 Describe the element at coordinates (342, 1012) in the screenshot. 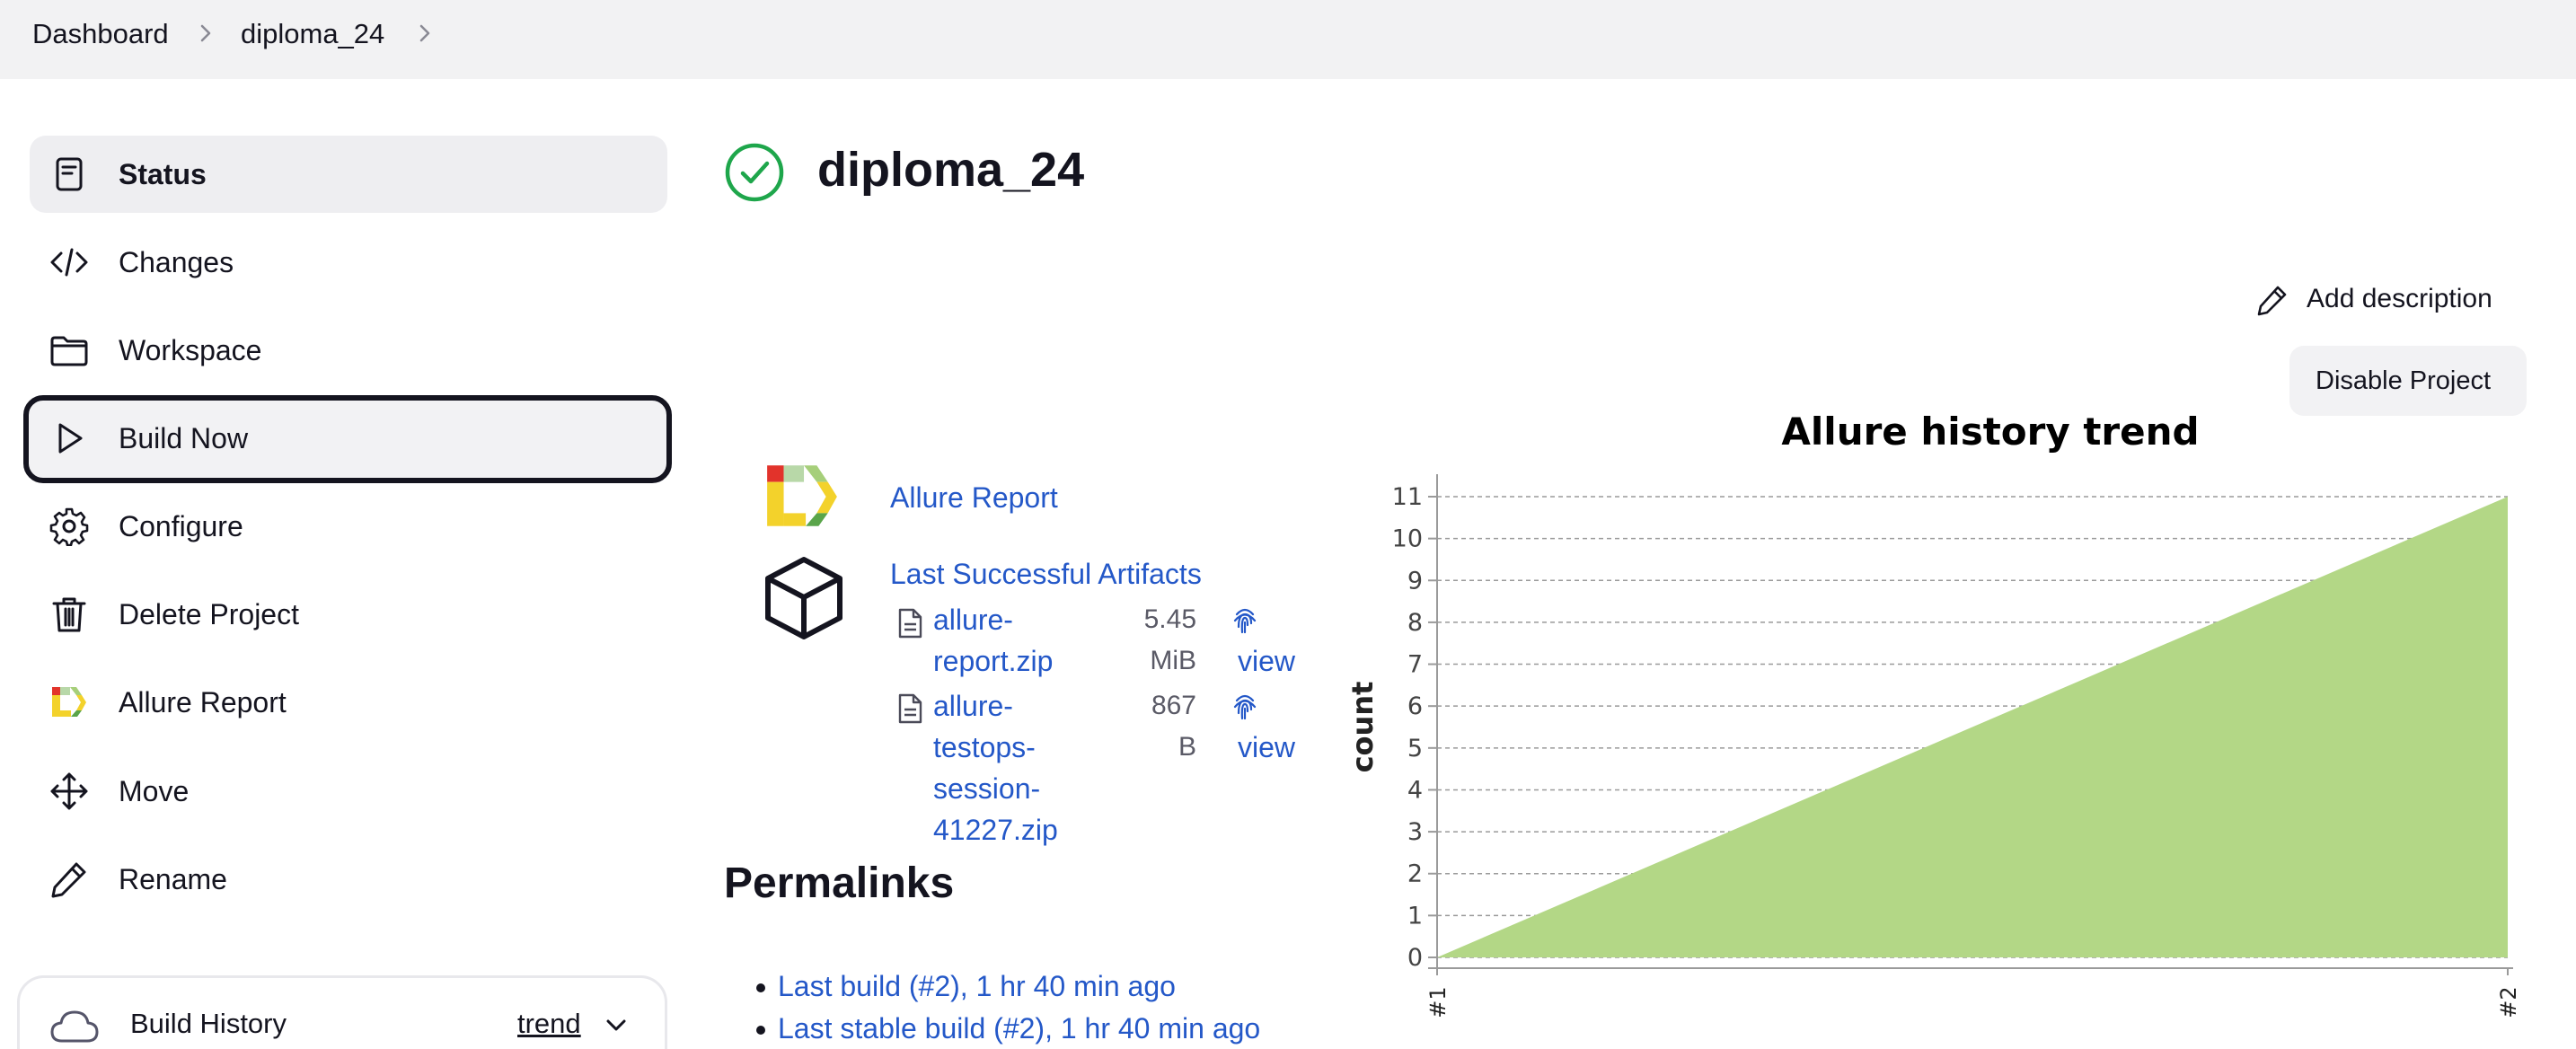

I see `build-history-panel: Build History trend` at that location.